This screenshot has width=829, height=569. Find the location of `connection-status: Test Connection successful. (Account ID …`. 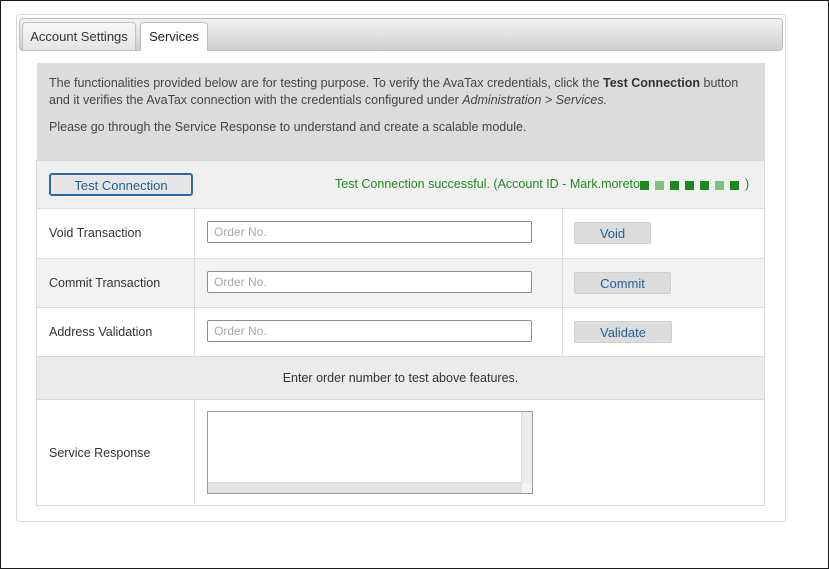

connection-status: Test Connection successful. (Account ID … is located at coordinates (542, 185).